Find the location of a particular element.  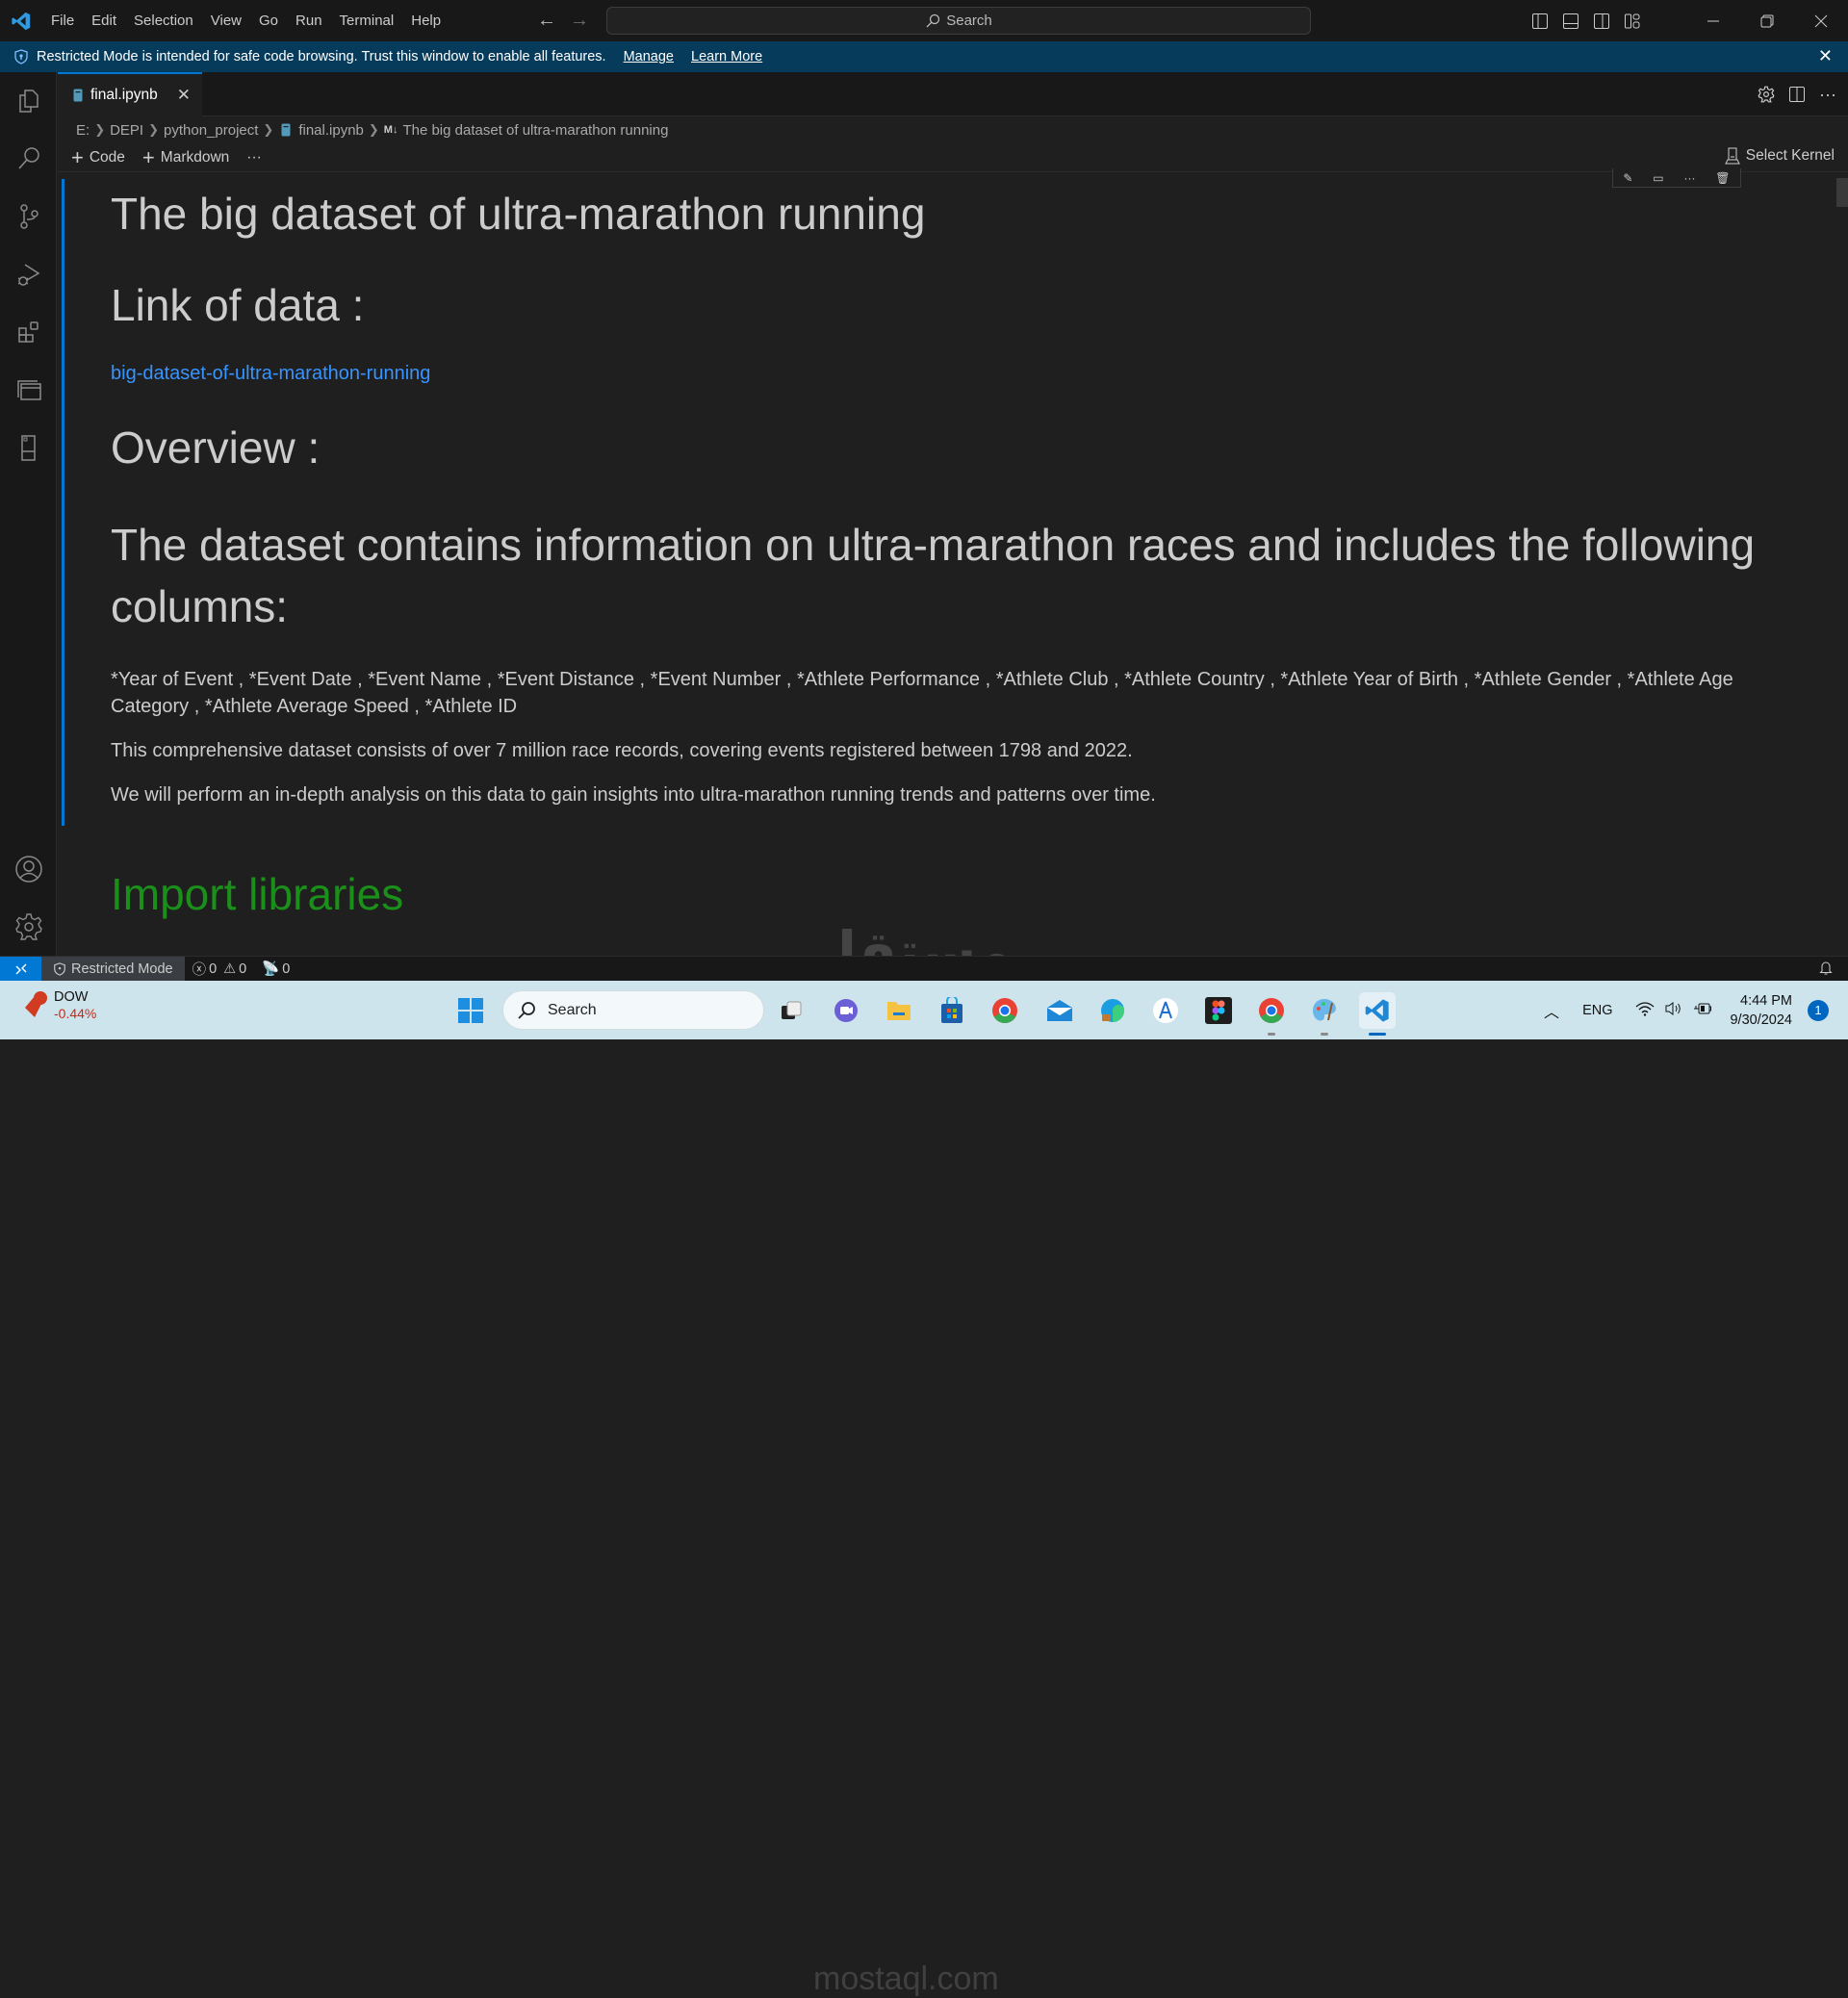

notebook-file-icon is located at coordinates (286, 130).